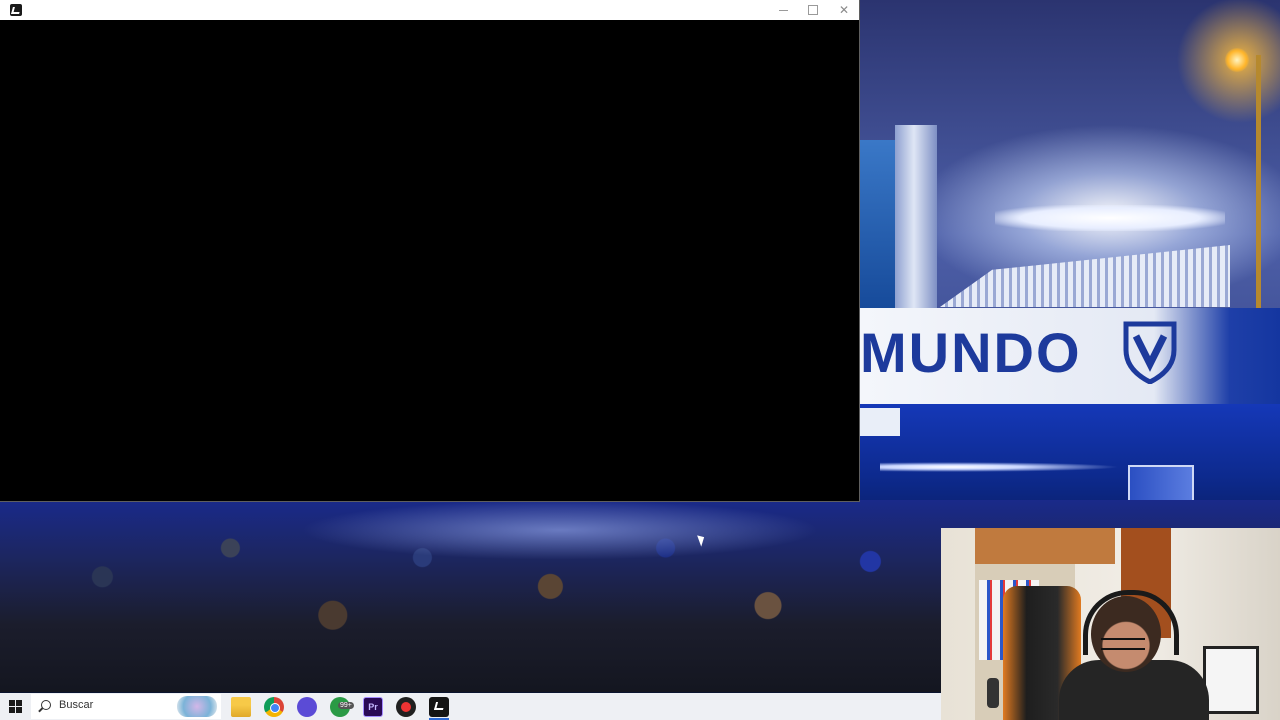 This screenshot has width=1280, height=720. What do you see at coordinates (16, 707) in the screenshot?
I see `windows-start-icon` at bounding box center [16, 707].